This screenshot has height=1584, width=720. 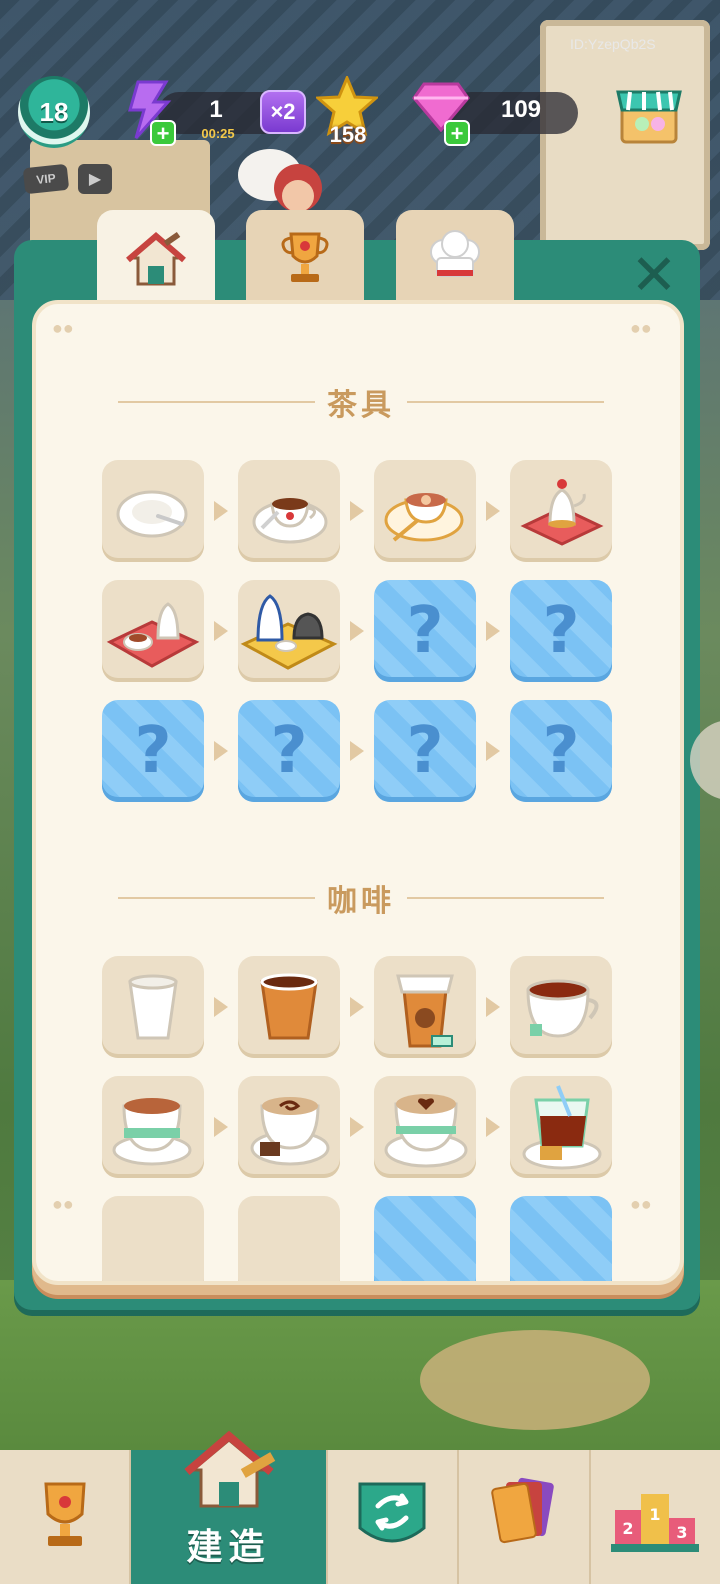 I want to click on nav-trophy, so click(x=66, y=1517).